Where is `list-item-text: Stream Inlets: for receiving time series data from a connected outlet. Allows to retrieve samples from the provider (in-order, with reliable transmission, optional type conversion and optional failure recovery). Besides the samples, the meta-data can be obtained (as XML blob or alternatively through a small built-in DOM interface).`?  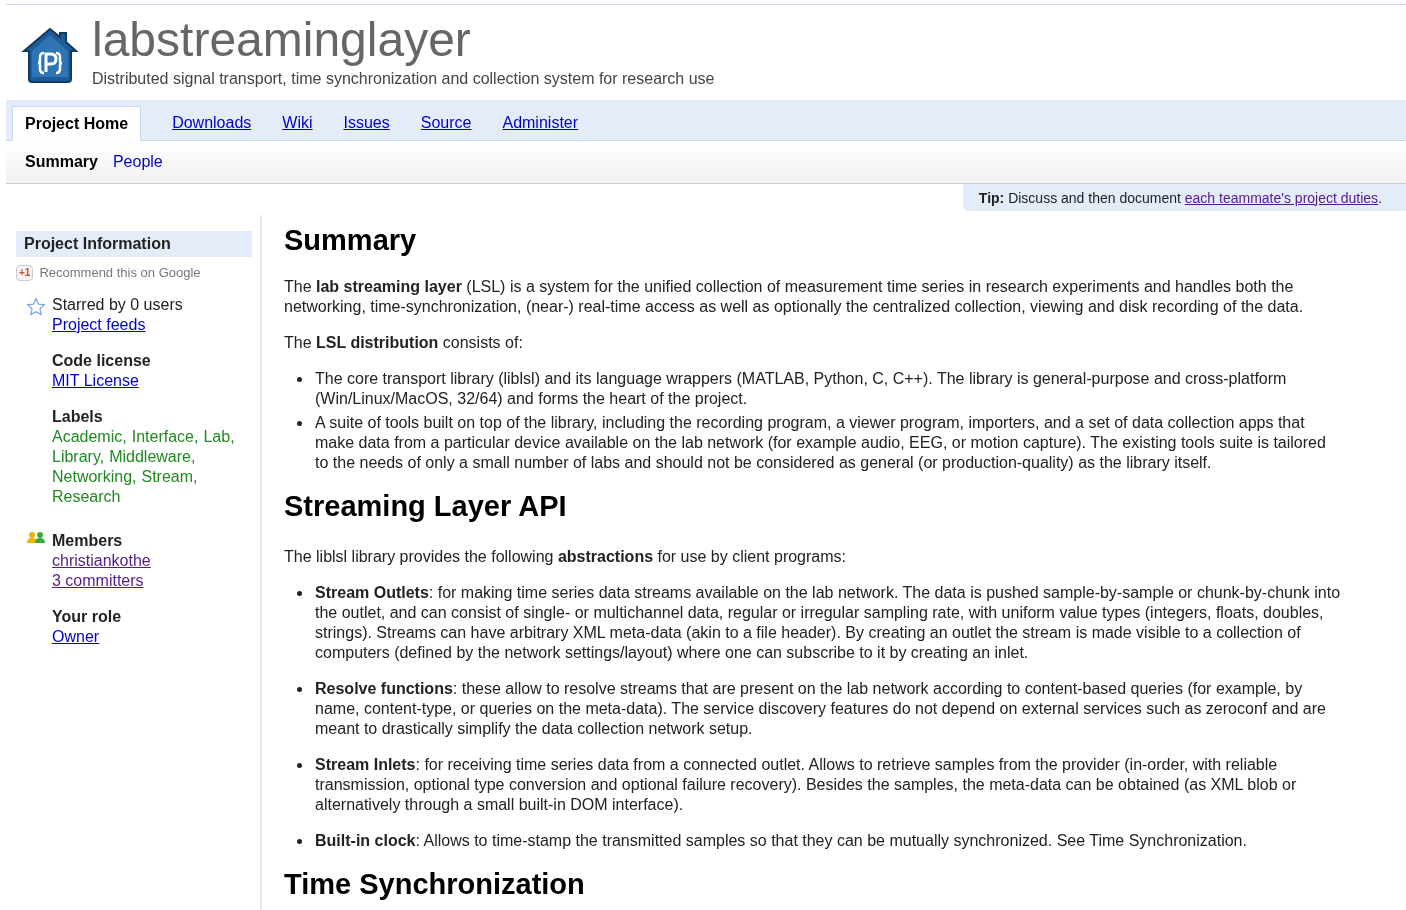
list-item-text: Stream Inlets: for receiving time series data from a connected outlet. Allows to retrieve samples from the provider (in-order, with reliable transmission, optional type conversion and optional failure recovery). Besides the samples, the meta-data can be obtained (as XML blob or alternatively through a small built-in DOM interface). is located at coordinates (806, 785).